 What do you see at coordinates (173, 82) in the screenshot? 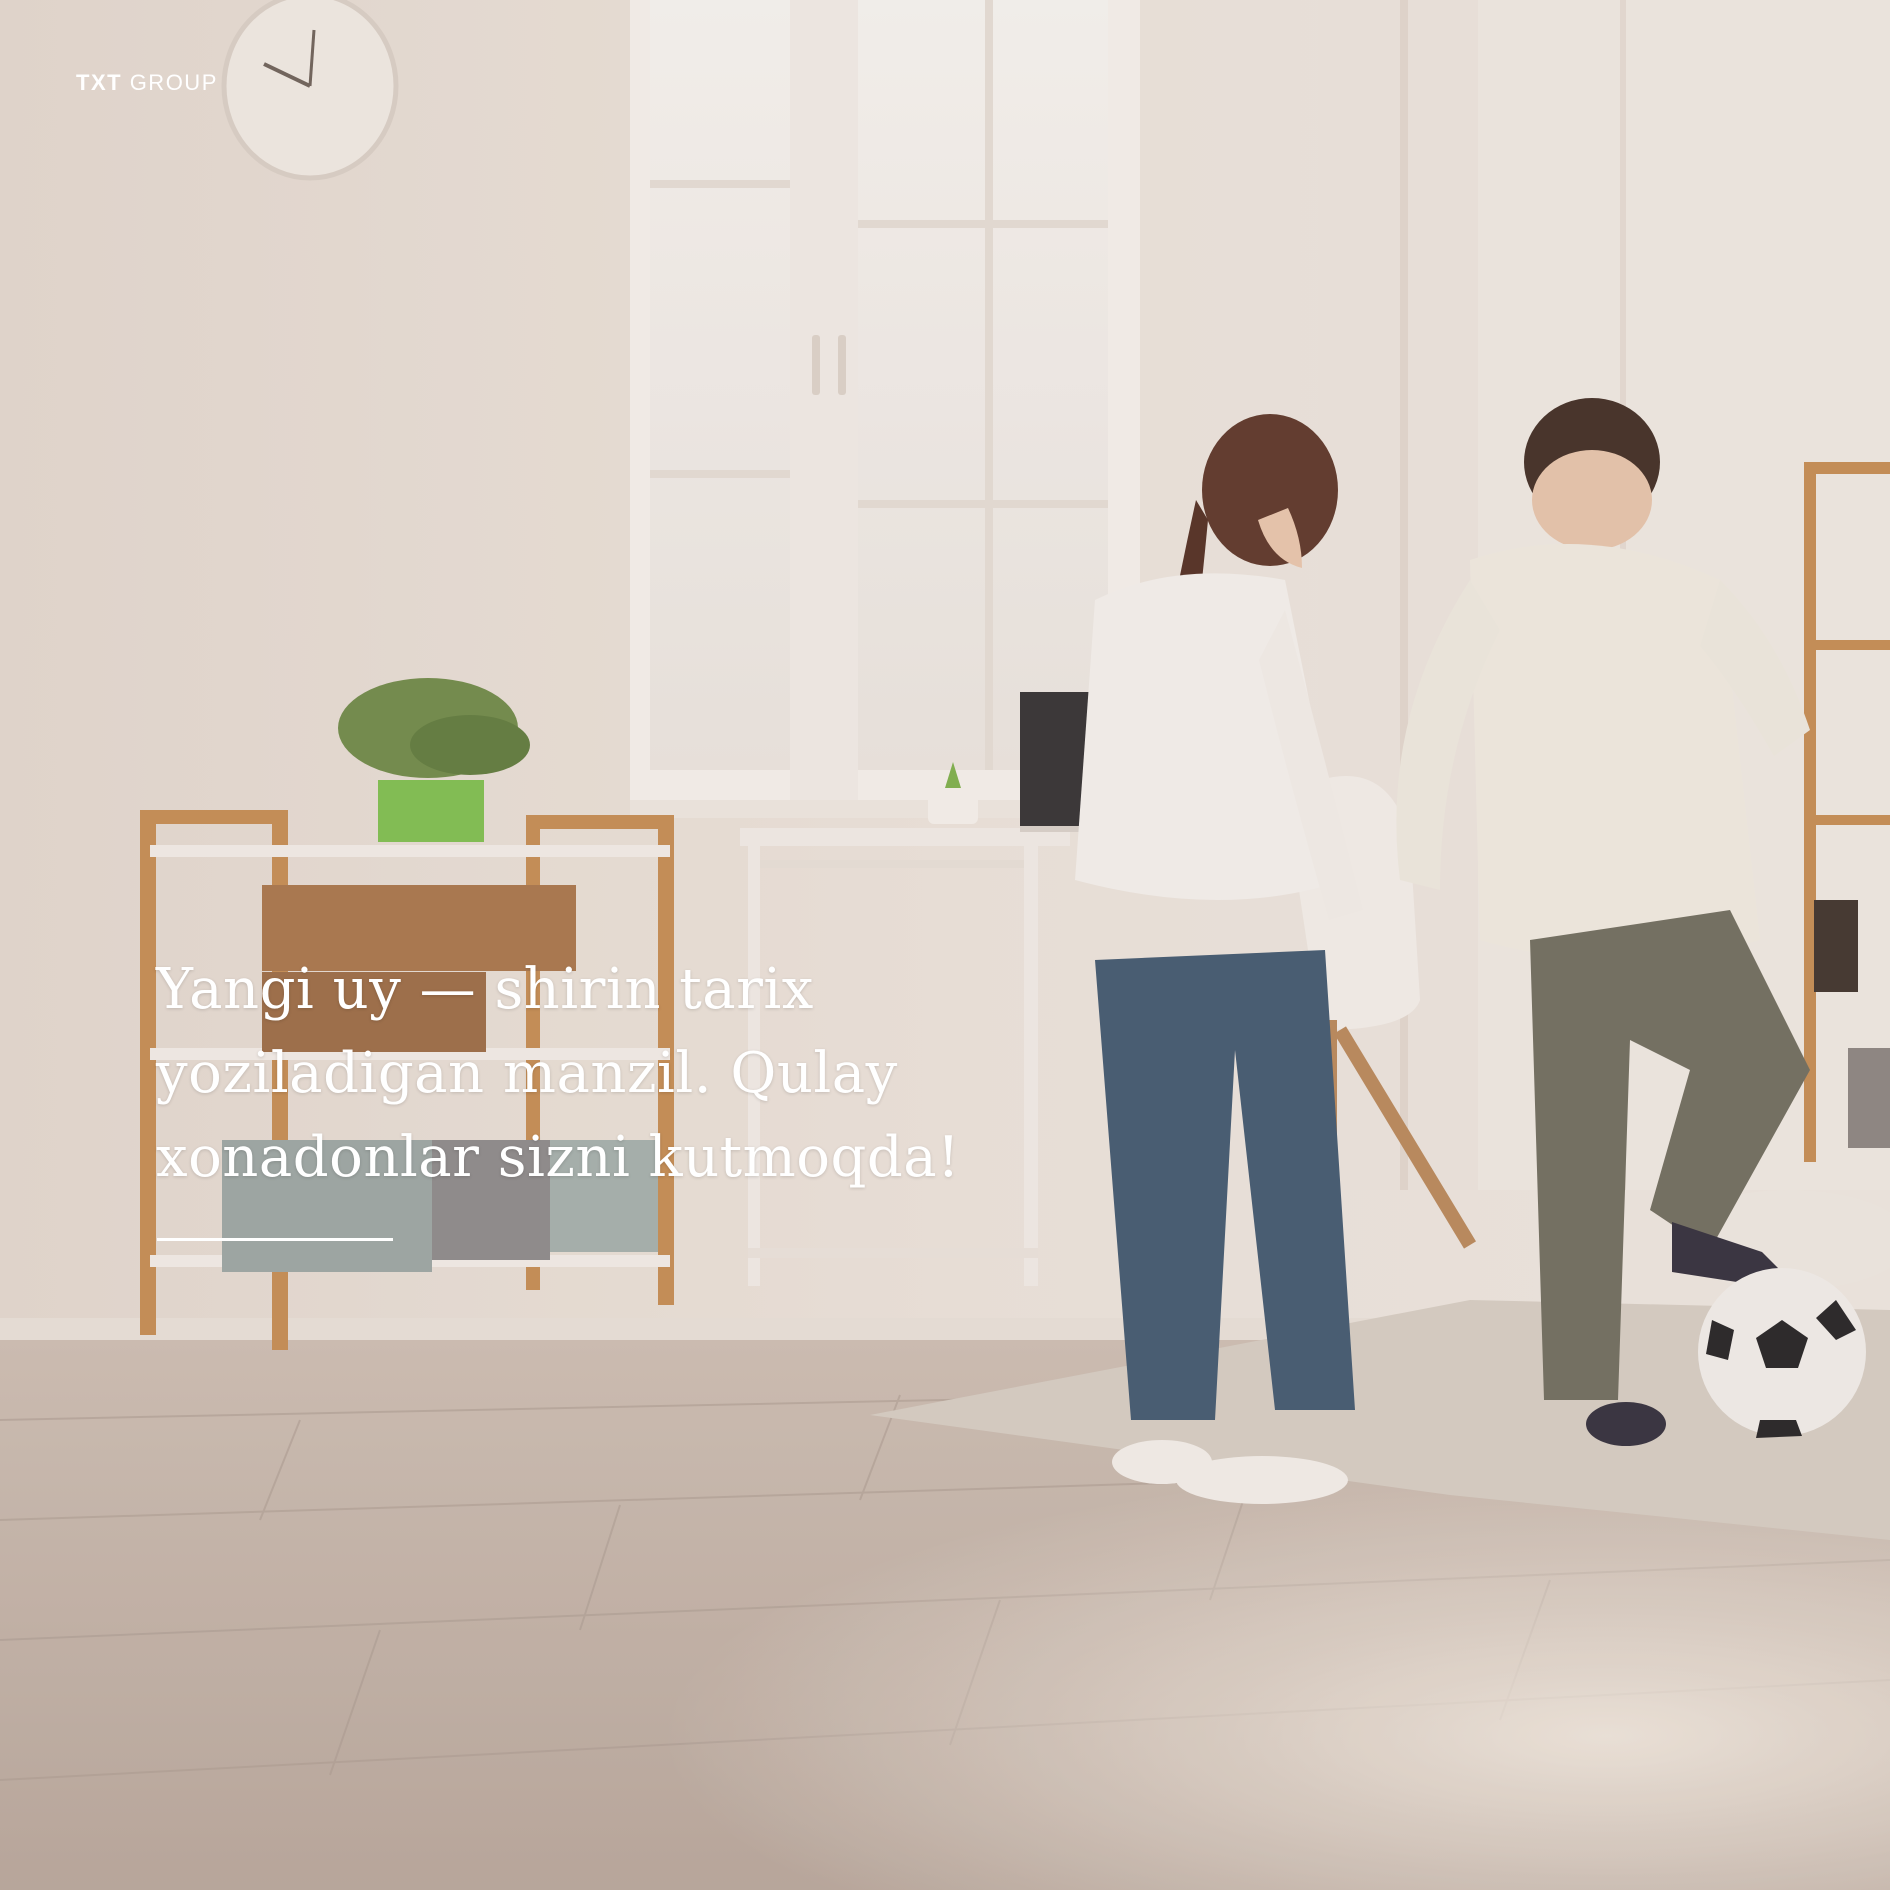
I see `brand-light: GROUP` at bounding box center [173, 82].